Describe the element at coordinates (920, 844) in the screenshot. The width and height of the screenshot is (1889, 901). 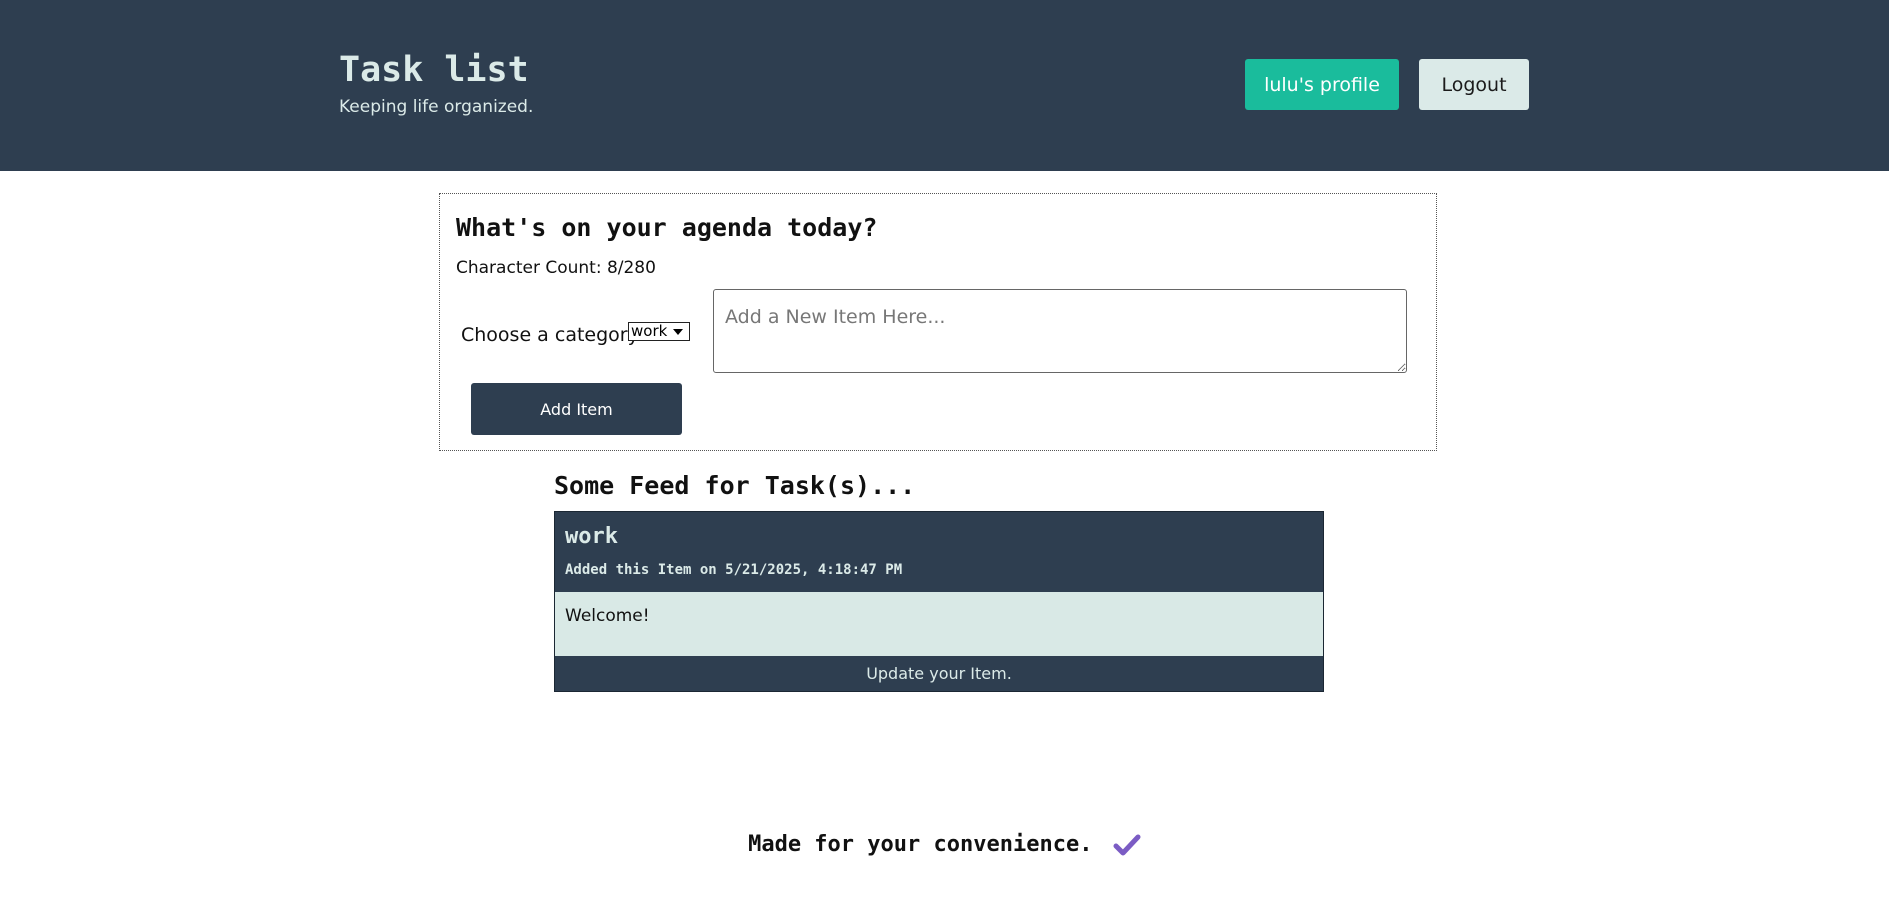
I see `footer-text: Made for your convenience.` at that location.